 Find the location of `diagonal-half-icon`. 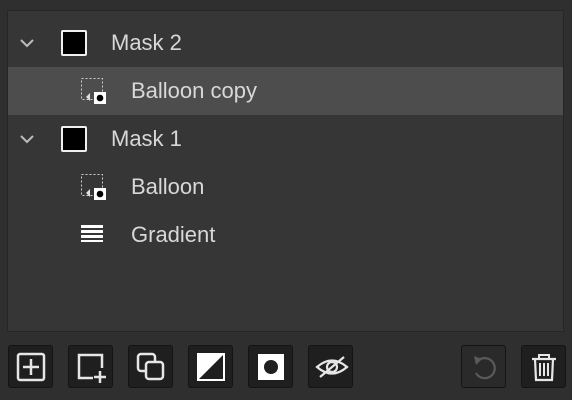

diagonal-half-icon is located at coordinates (211, 367).